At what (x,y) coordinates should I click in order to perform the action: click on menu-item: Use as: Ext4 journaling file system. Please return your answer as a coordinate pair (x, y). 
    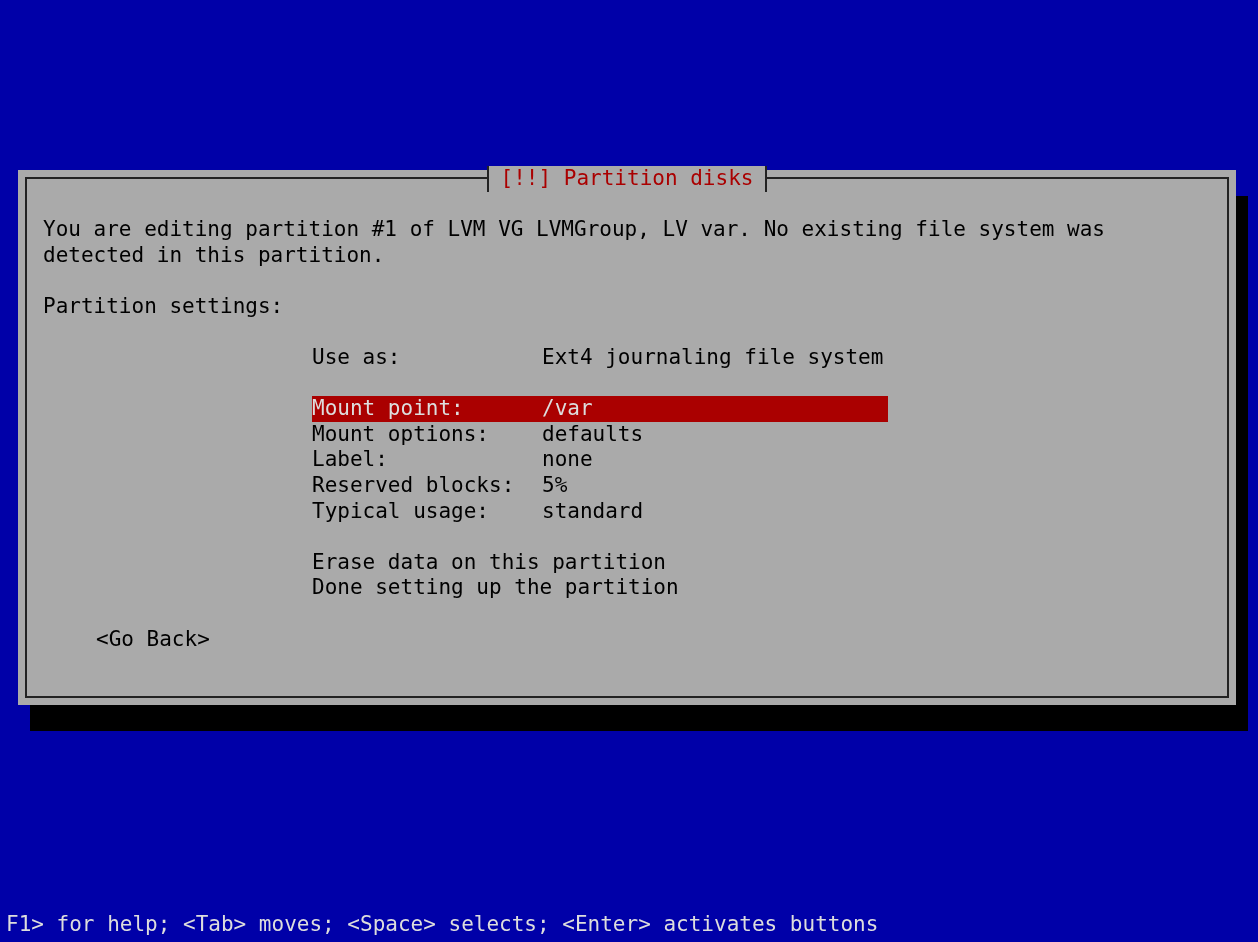
    Looking at the image, I should click on (600, 357).